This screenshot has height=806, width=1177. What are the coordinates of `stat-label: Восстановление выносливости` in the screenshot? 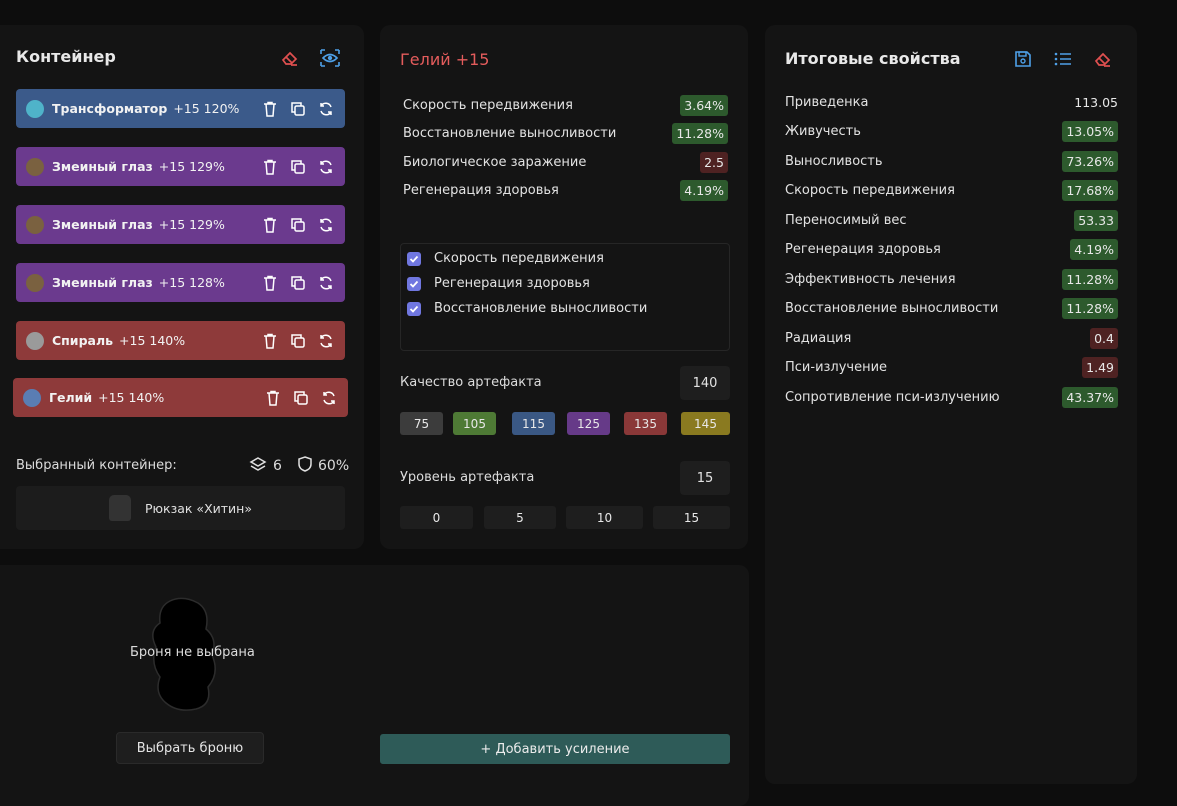 It's located at (510, 133).